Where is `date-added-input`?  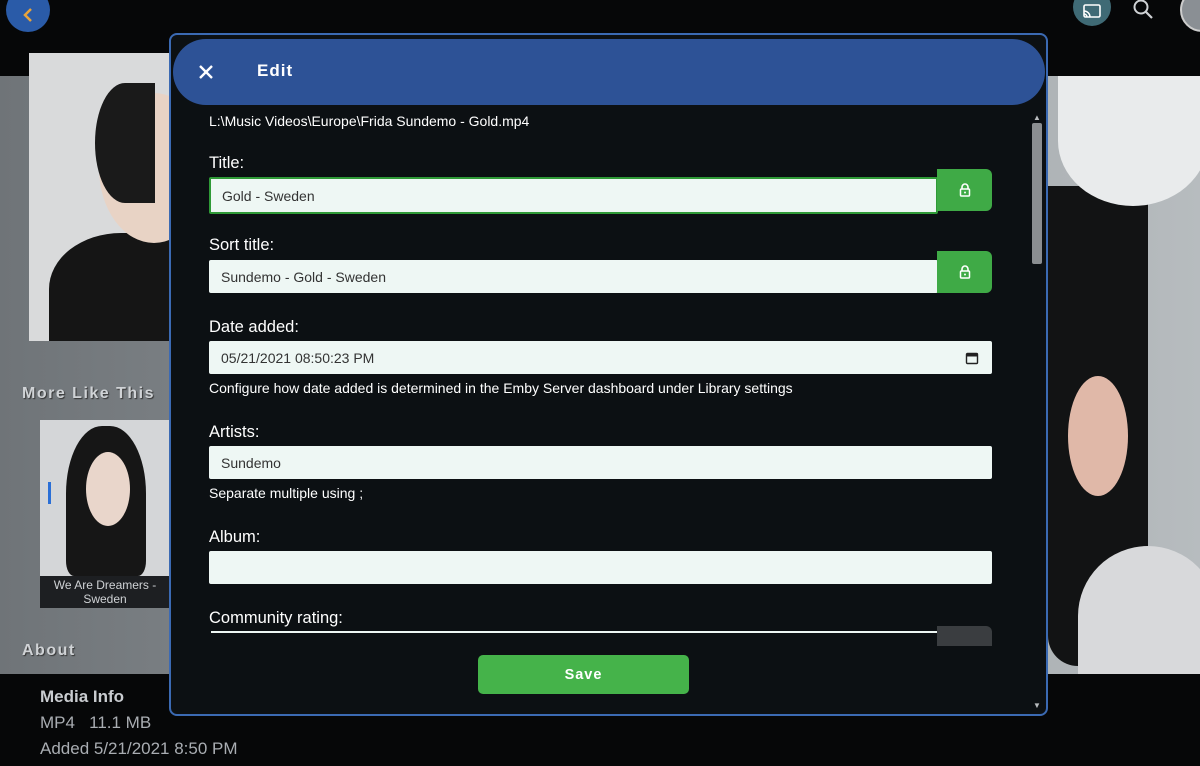
date-added-input is located at coordinates (600, 357).